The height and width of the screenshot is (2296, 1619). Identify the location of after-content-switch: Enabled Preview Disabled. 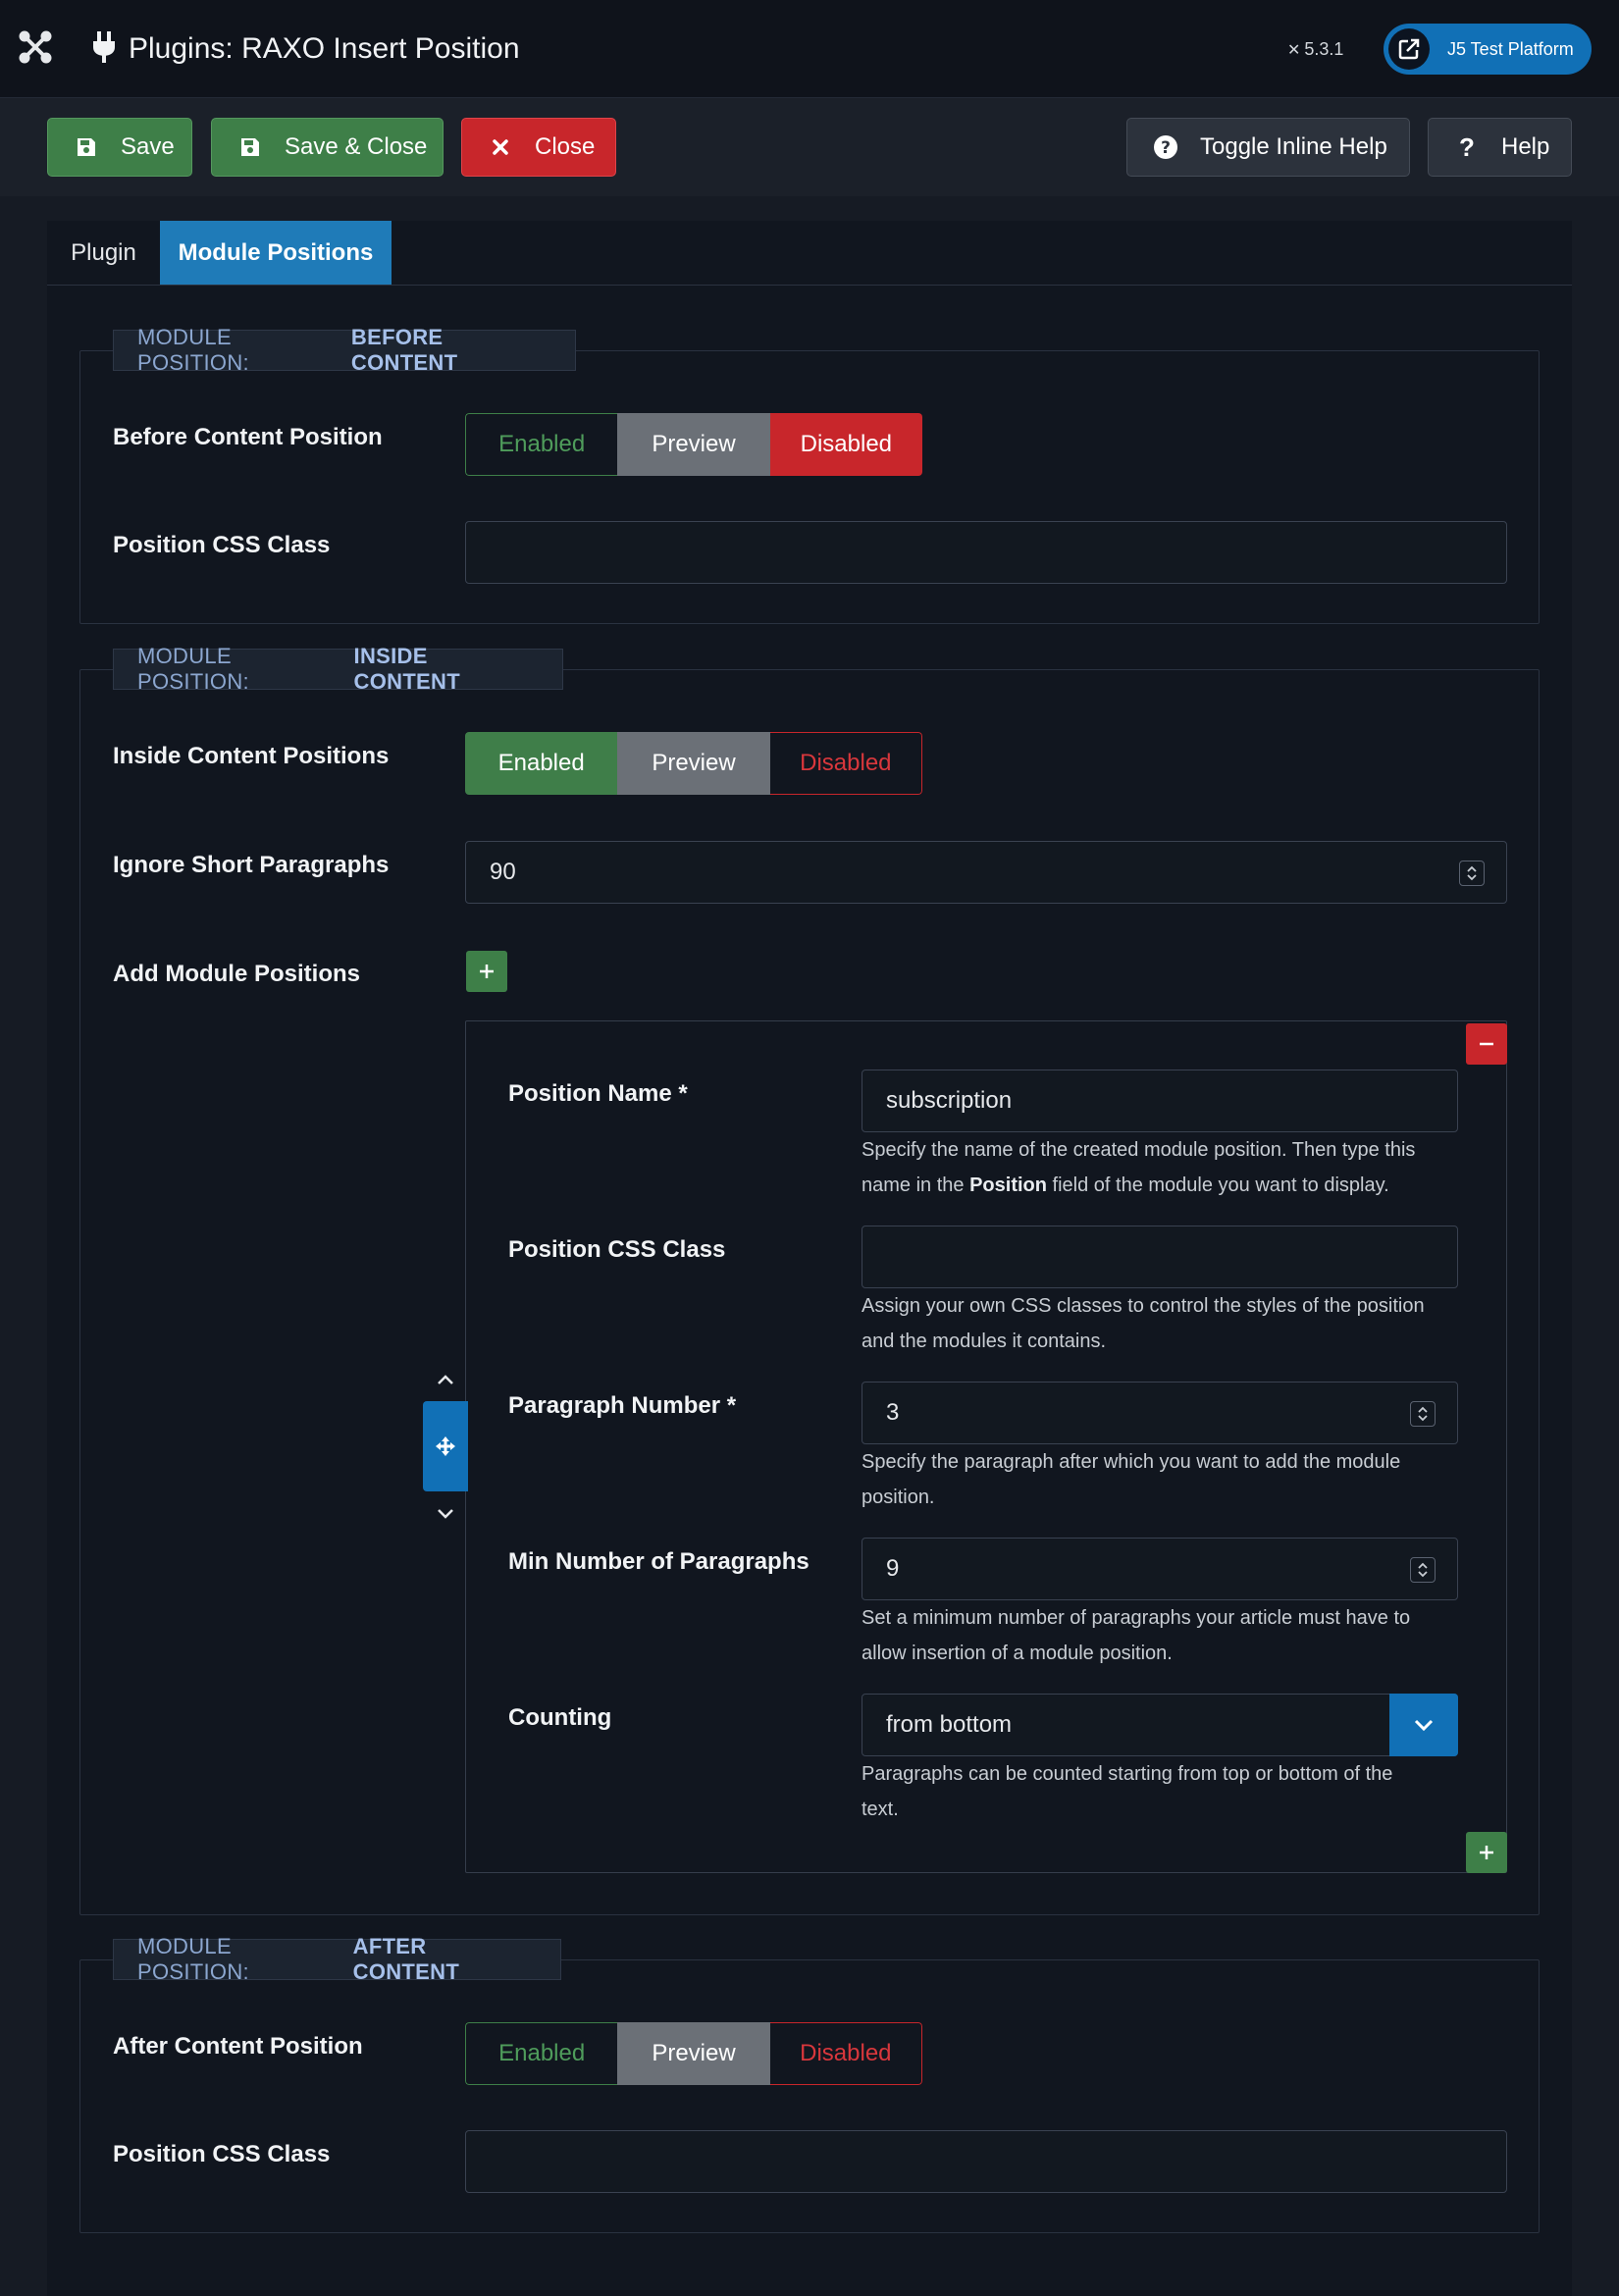
(693, 2053).